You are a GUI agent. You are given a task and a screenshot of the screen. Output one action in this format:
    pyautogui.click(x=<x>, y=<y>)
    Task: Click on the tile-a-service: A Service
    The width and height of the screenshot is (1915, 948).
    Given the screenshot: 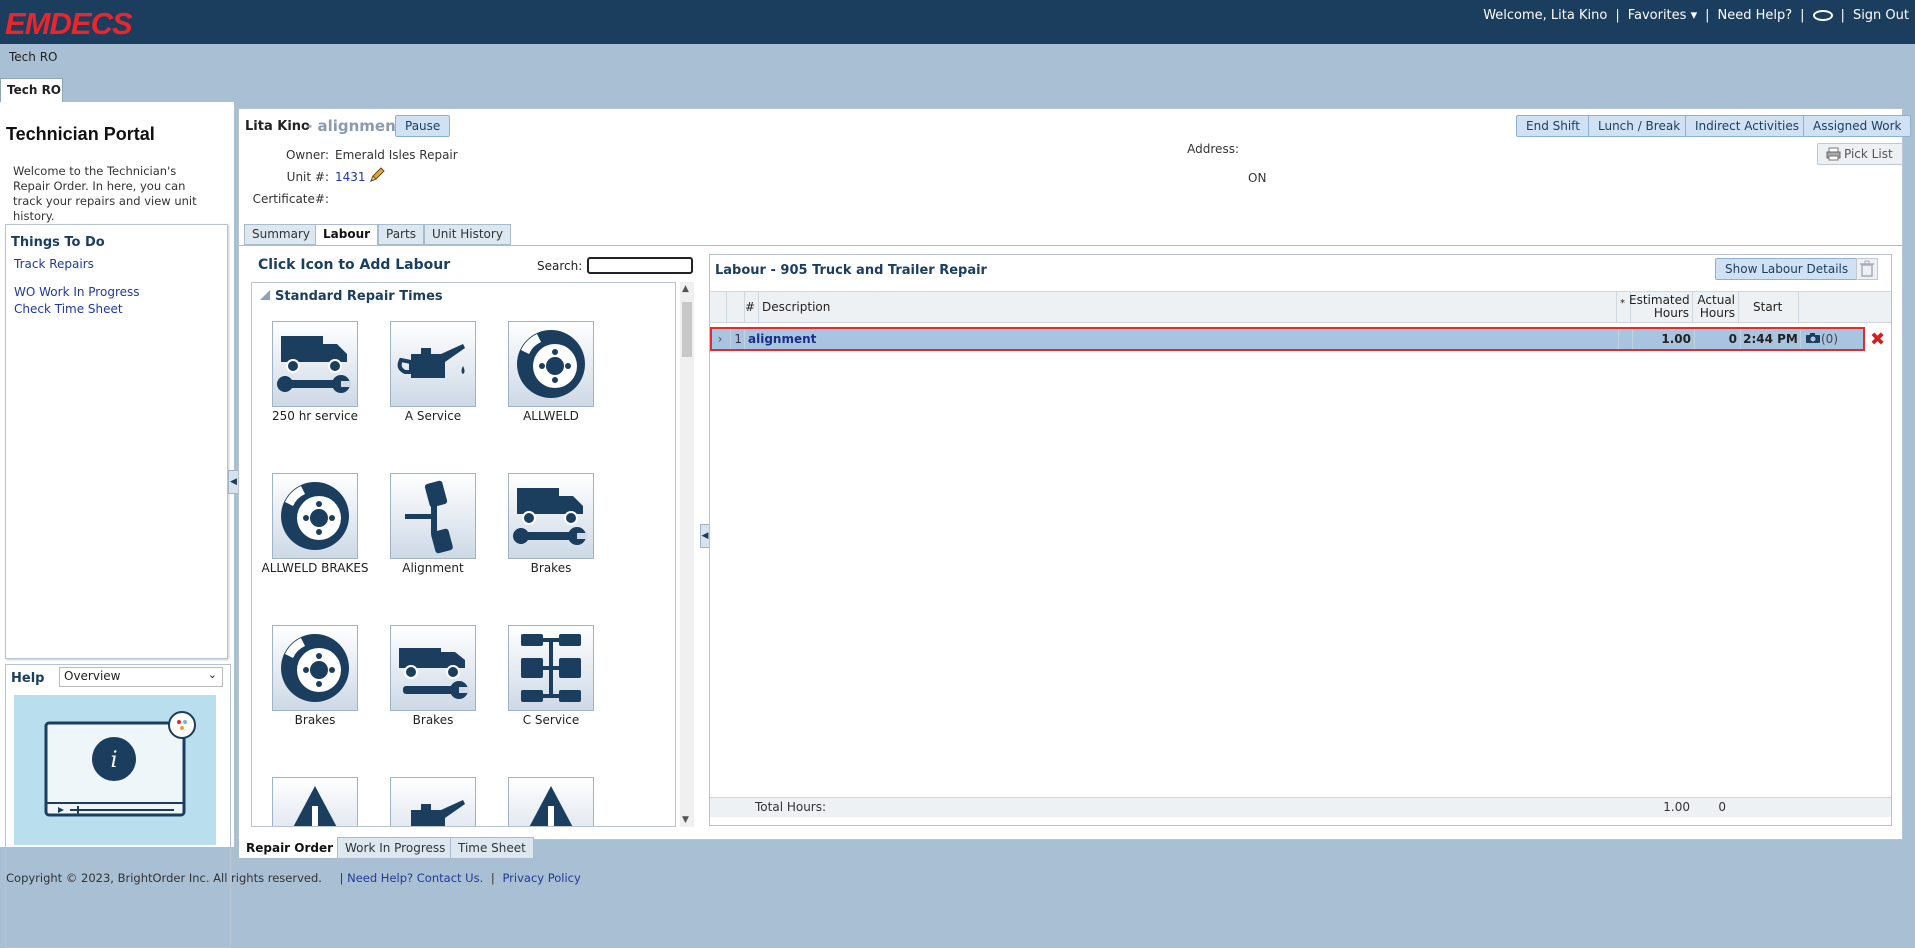 What is the action you would take?
    pyautogui.click(x=433, y=372)
    